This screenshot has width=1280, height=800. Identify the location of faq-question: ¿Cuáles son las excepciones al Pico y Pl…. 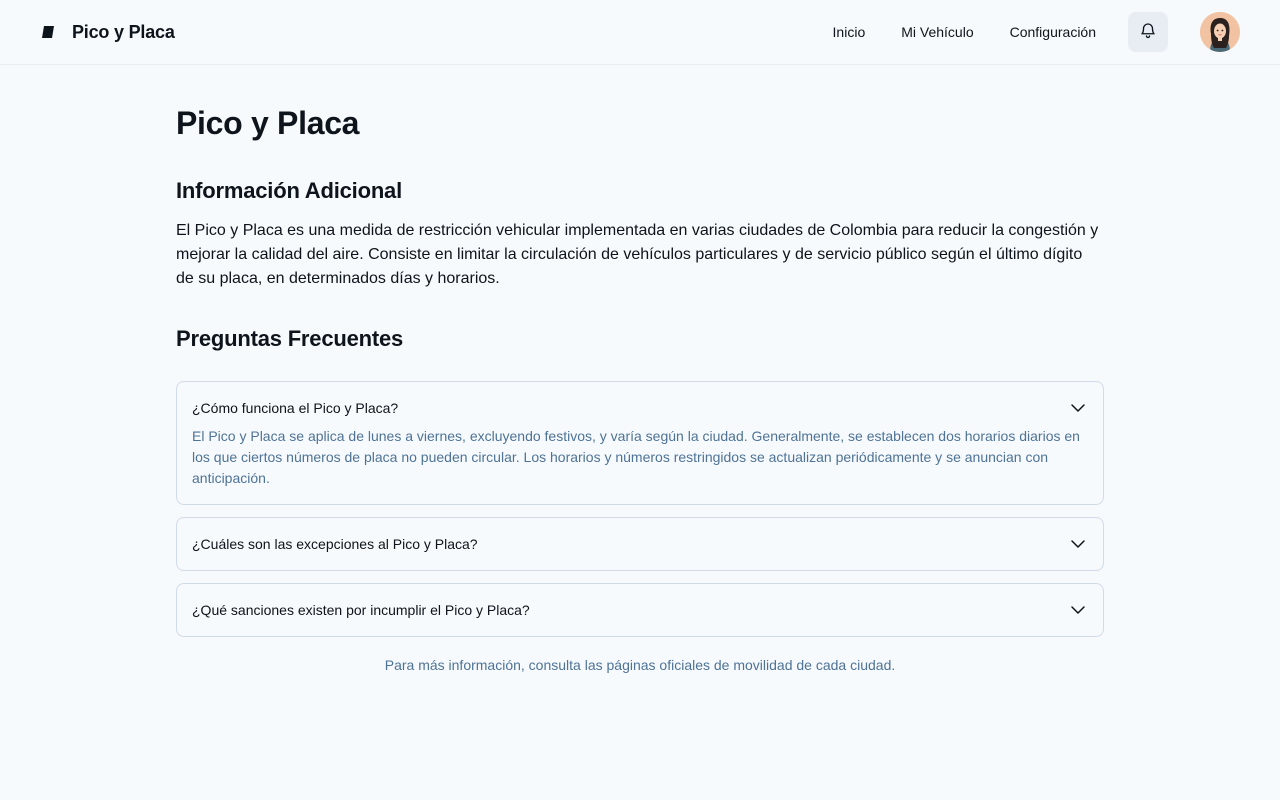
(335, 544).